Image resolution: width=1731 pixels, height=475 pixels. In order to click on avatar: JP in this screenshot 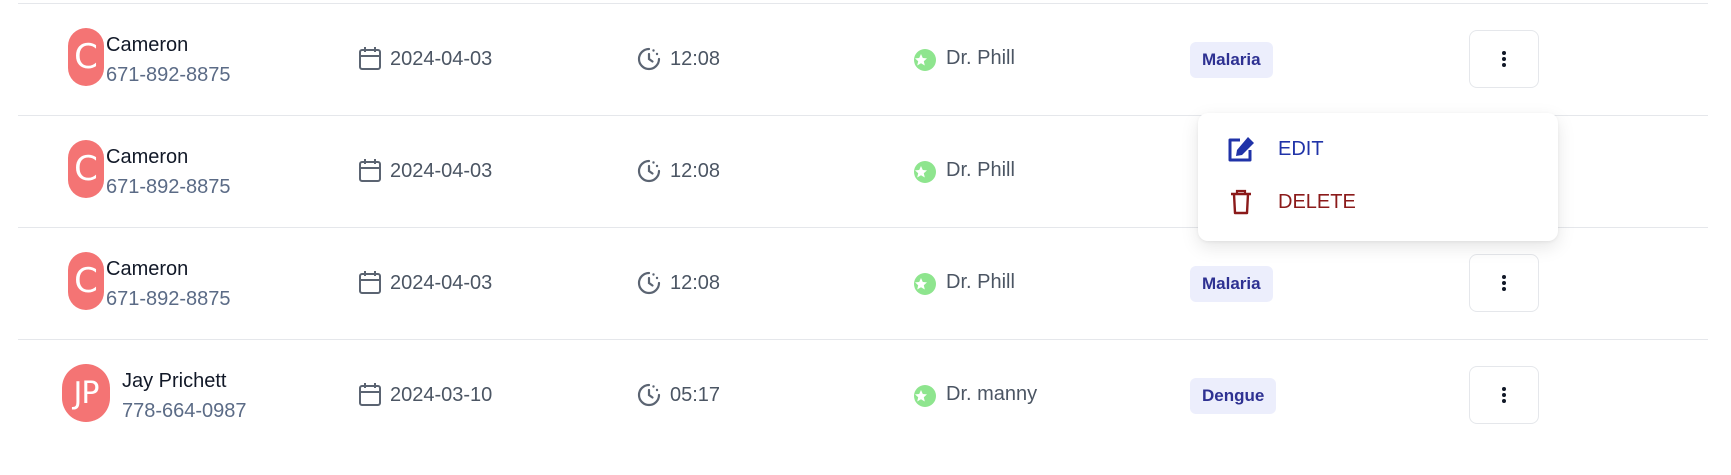, I will do `click(86, 393)`.